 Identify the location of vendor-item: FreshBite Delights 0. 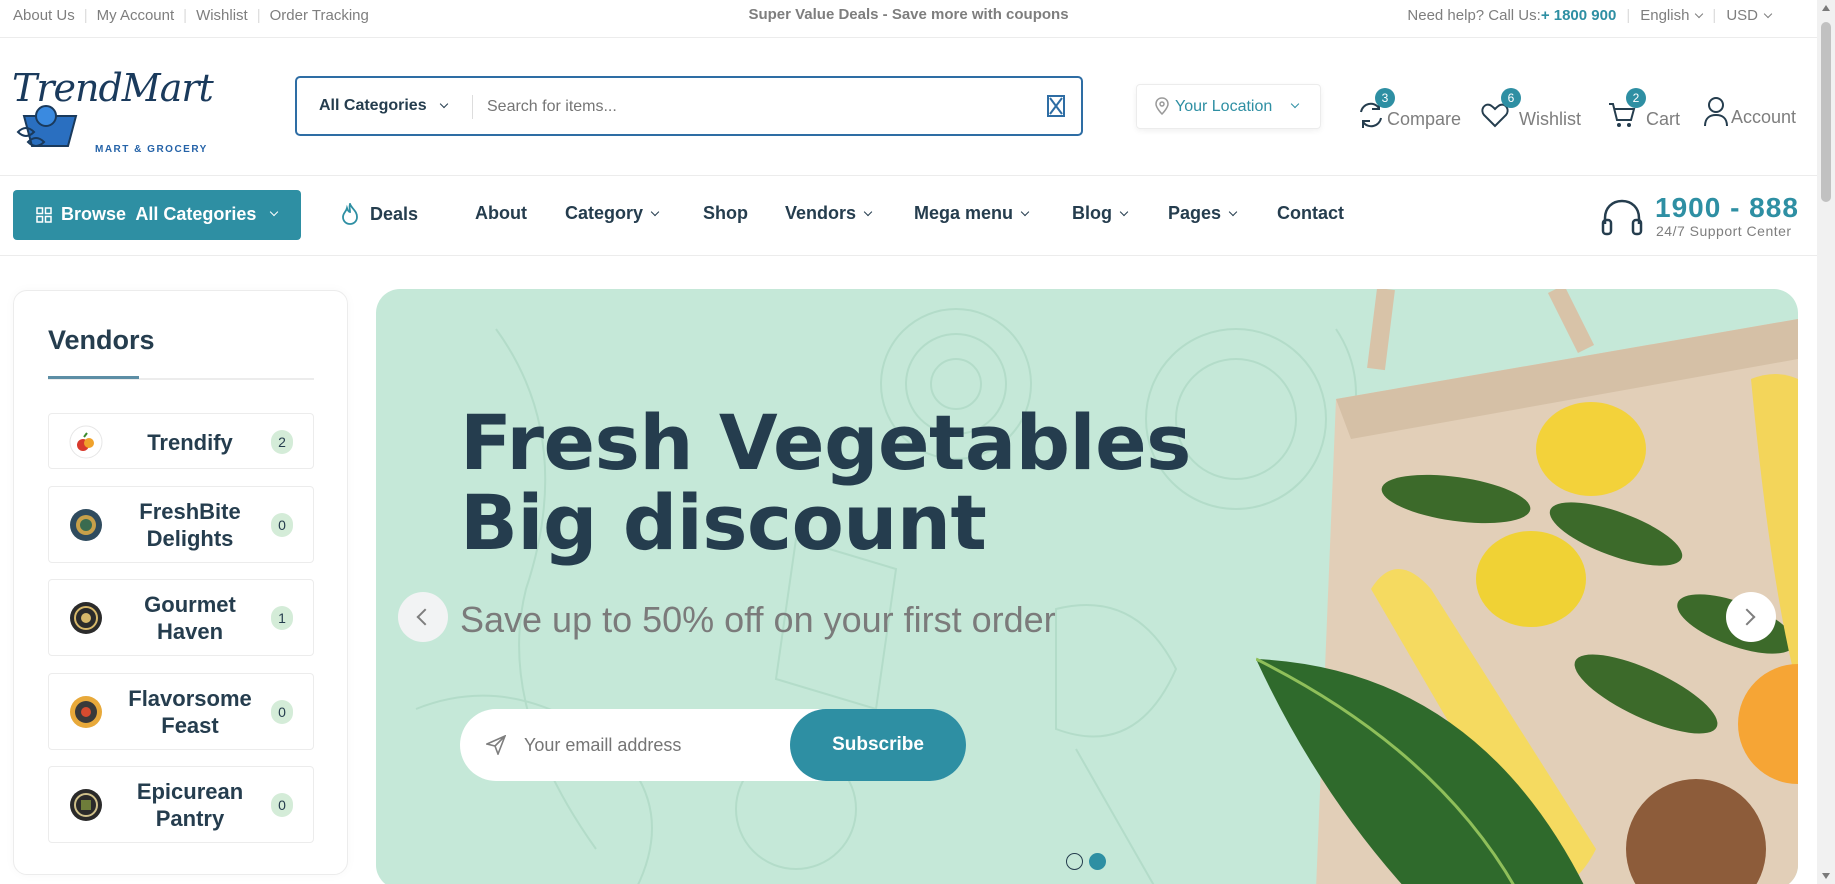
(181, 524).